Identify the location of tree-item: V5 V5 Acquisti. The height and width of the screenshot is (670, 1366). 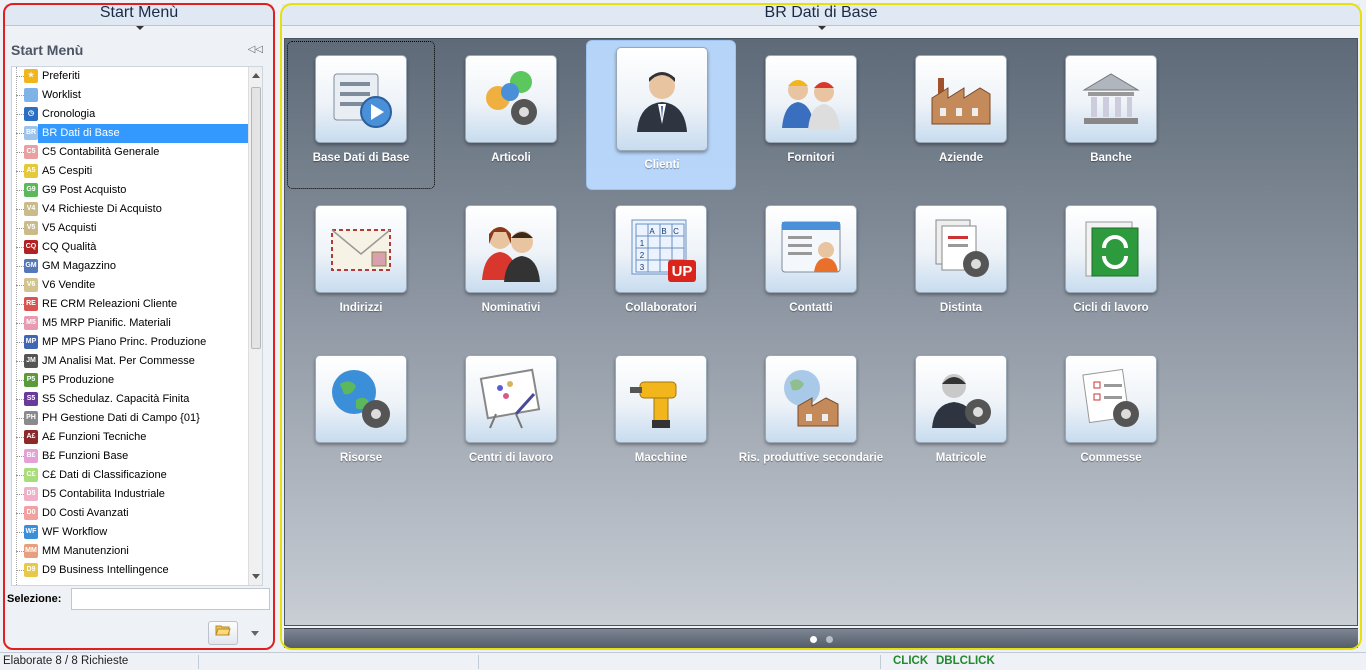
(131, 228).